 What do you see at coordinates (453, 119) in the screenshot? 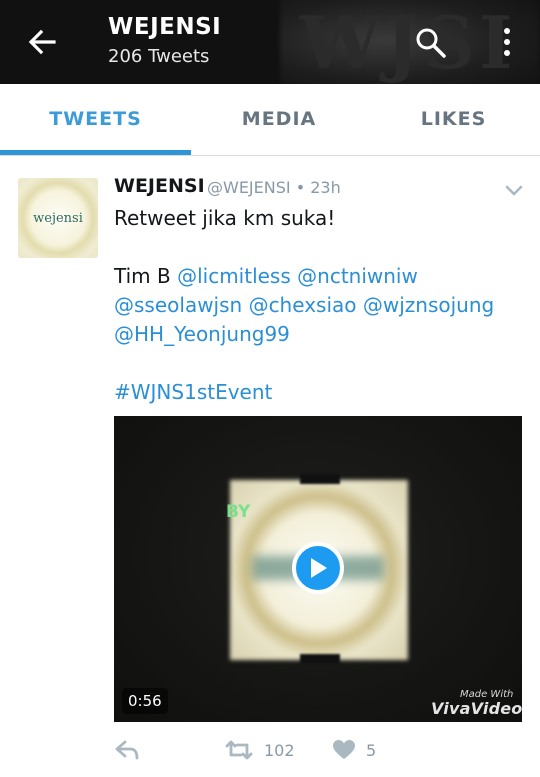
I see `tab-likes: LIKES` at bounding box center [453, 119].